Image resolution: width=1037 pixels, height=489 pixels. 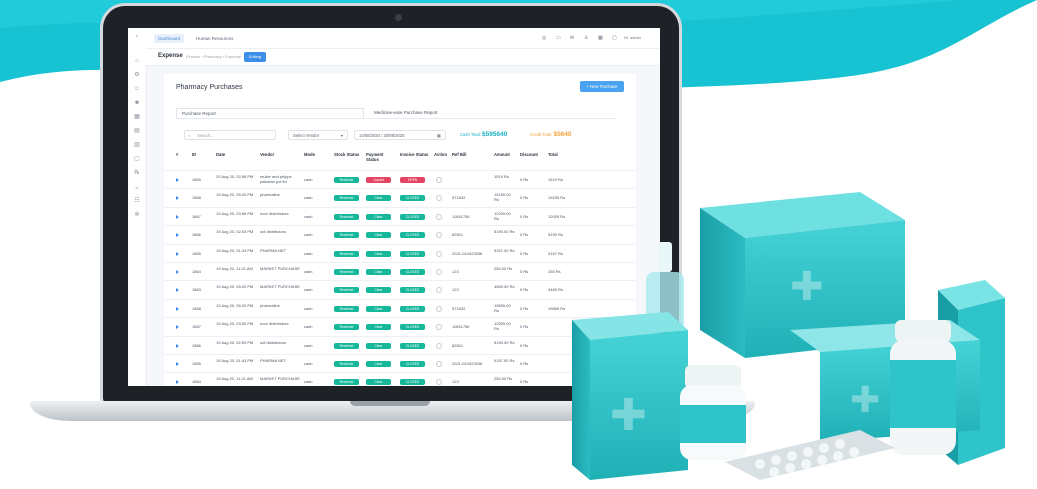 I want to click on file-icon: ▢, so click(x=614, y=38).